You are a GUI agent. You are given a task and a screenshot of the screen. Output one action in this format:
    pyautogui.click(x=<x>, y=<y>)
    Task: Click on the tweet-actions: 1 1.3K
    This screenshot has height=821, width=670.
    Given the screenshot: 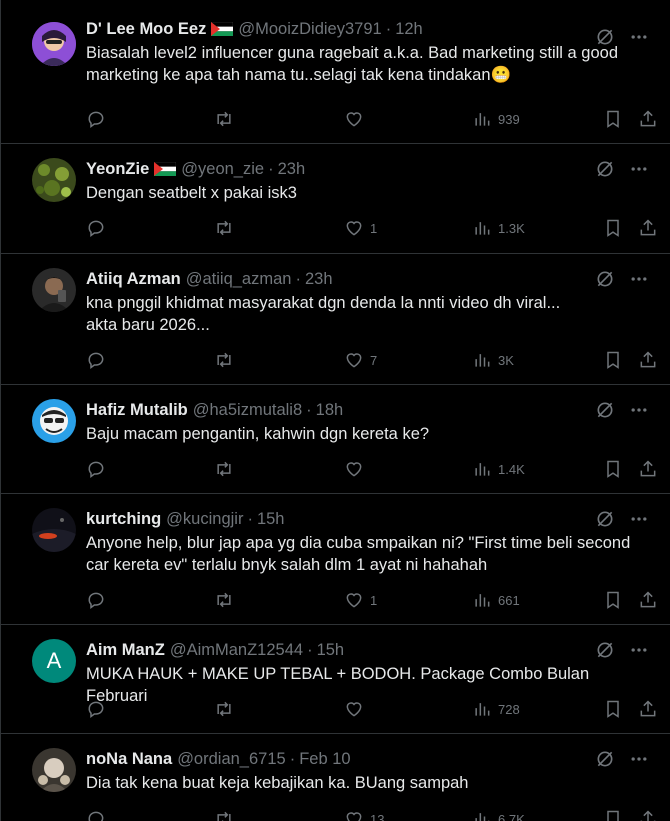 What is the action you would take?
    pyautogui.click(x=372, y=228)
    